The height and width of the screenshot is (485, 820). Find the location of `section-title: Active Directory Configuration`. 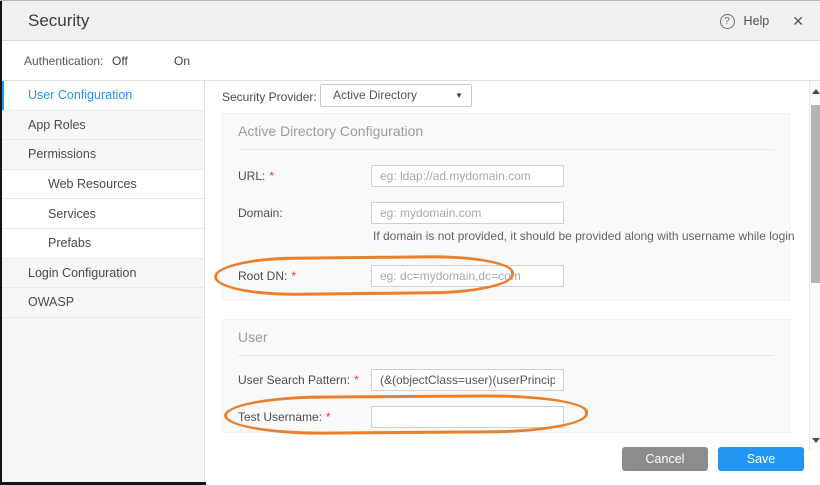

section-title: Active Directory Configuration is located at coordinates (331, 131).